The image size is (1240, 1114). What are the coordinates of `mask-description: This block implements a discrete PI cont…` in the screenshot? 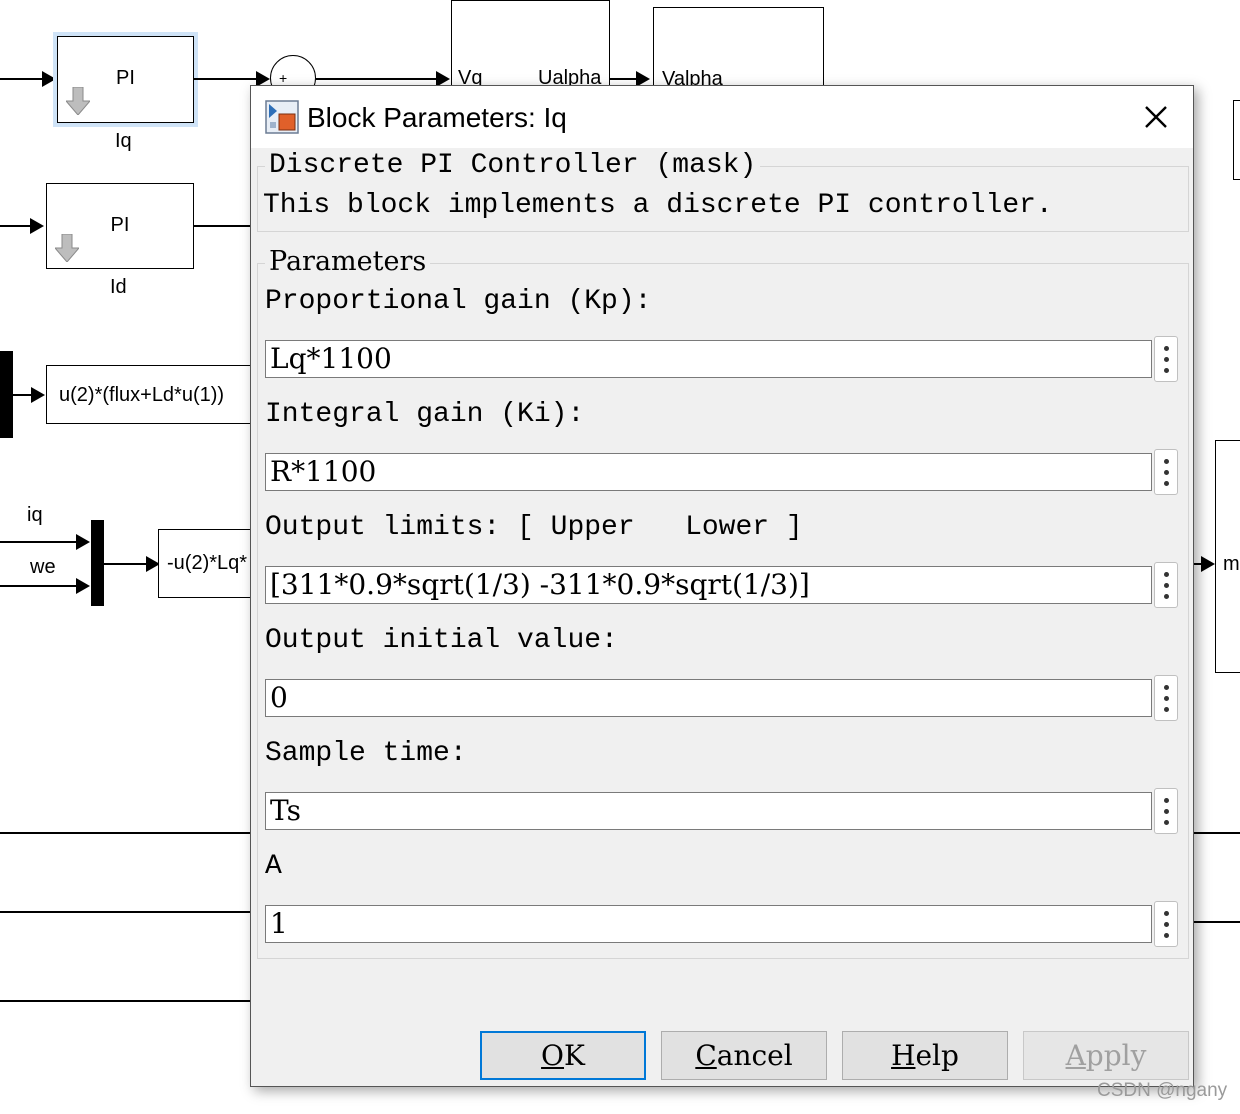 It's located at (658, 205).